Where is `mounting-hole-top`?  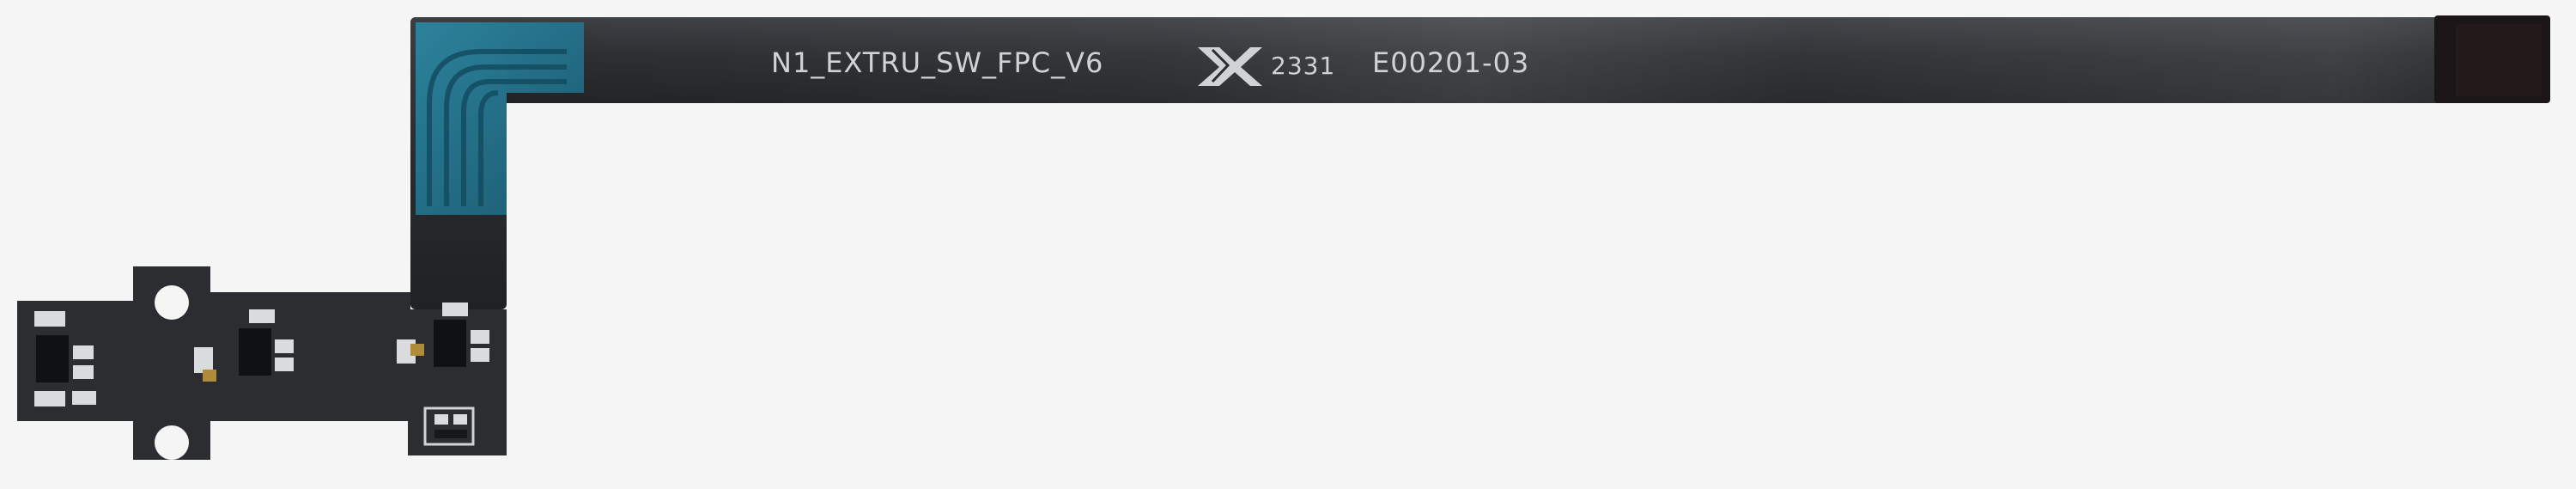 mounting-hole-top is located at coordinates (172, 303).